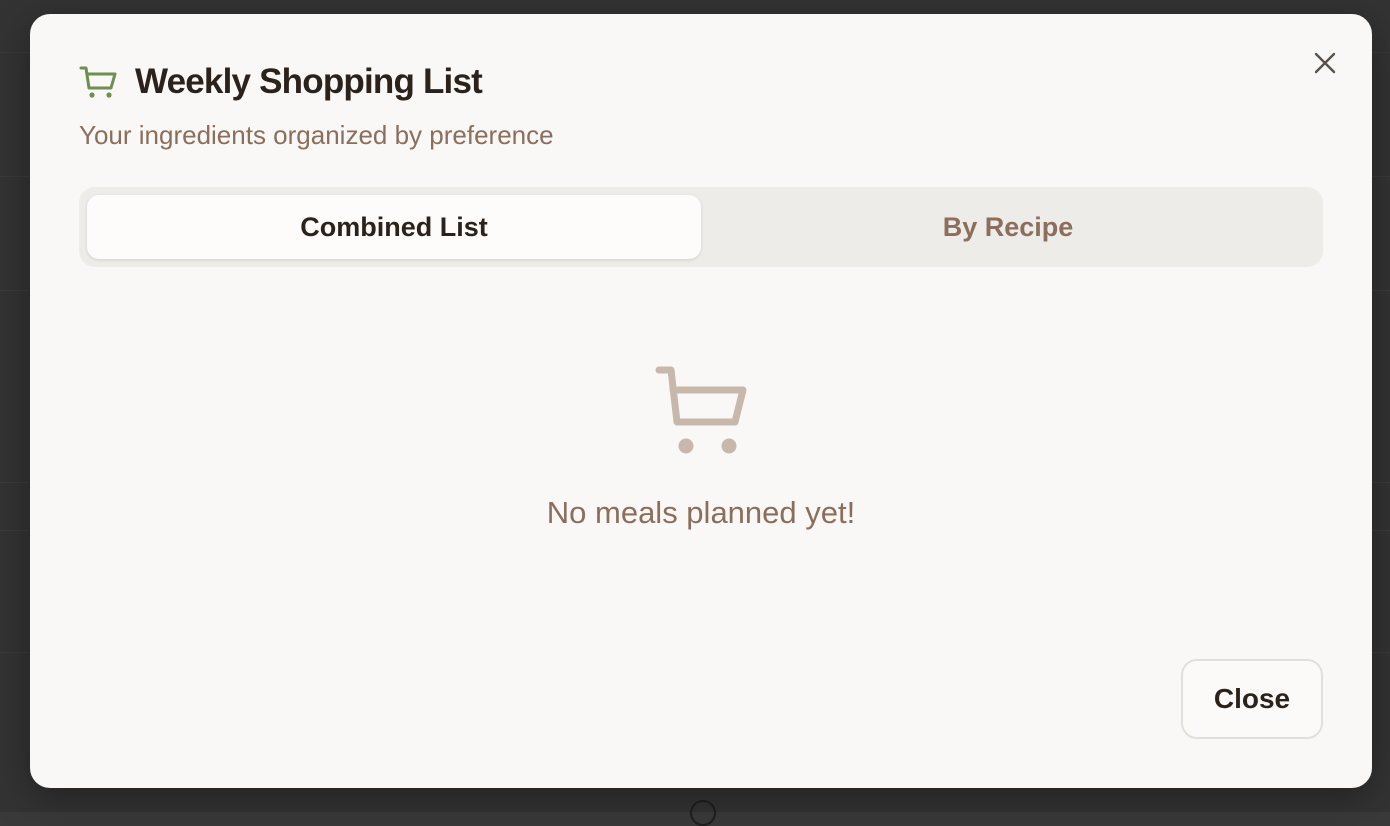 The width and height of the screenshot is (1390, 826). Describe the element at coordinates (308, 82) in the screenshot. I see `dialog-title: Weekly Shopping List` at that location.